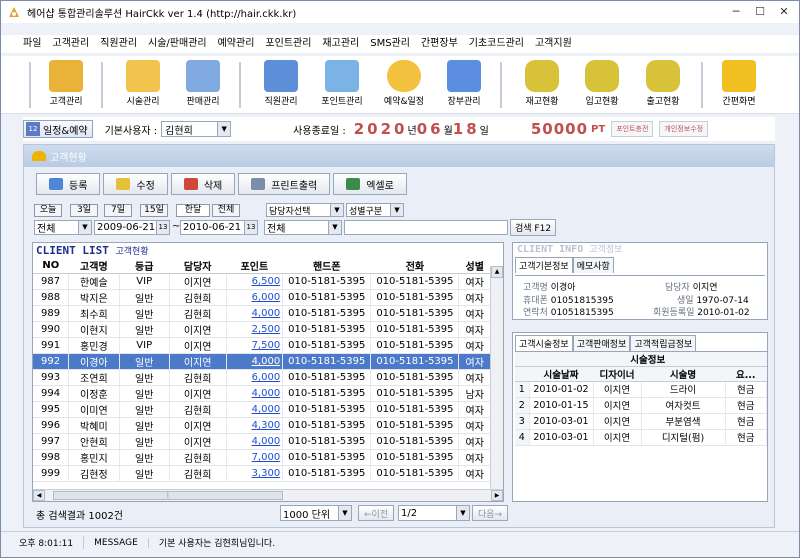 The width and height of the screenshot is (800, 558). What do you see at coordinates (663, 83) in the screenshot?
I see `toolbar-stock-out-button: 출고현황` at bounding box center [663, 83].